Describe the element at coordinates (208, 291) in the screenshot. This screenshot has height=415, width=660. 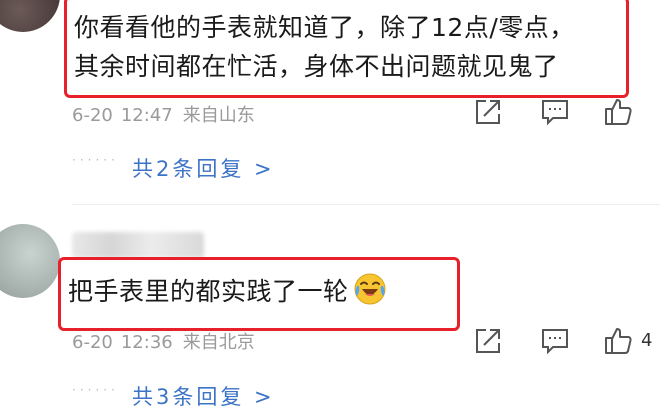
I see `comment-text-line: 把手表里的都实践了一轮` at that location.